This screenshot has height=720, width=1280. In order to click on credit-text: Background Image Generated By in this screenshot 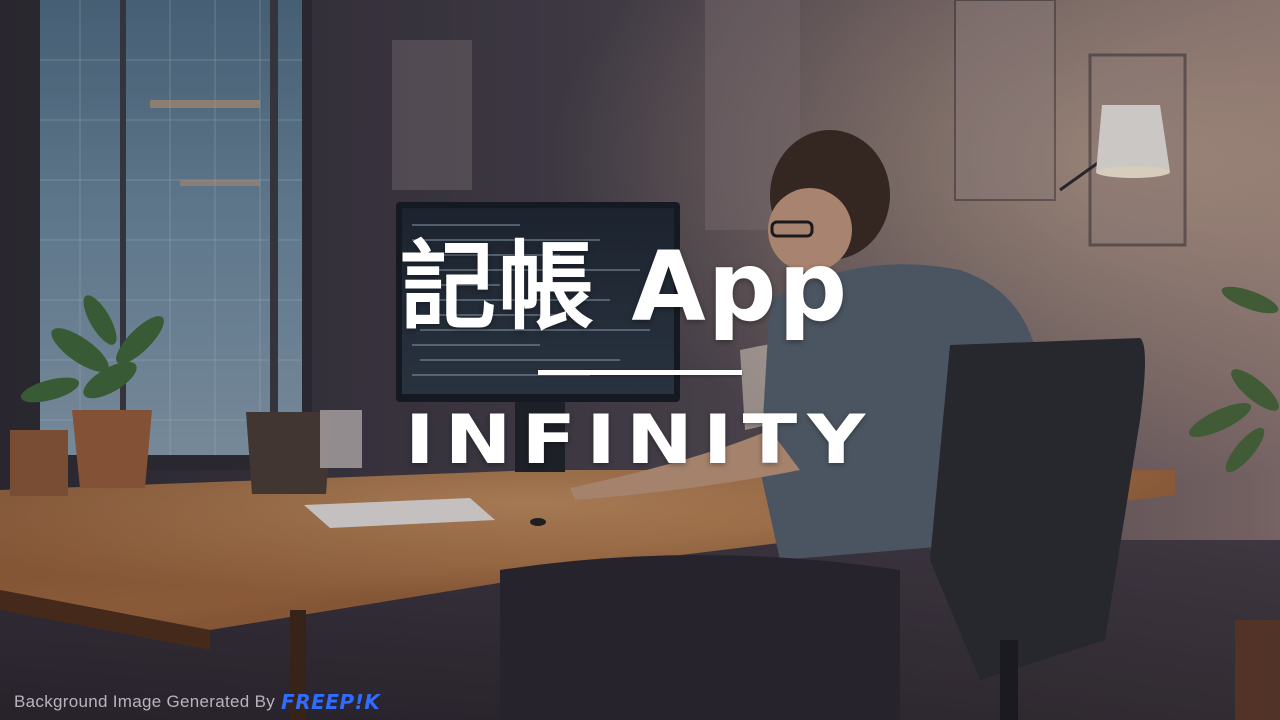, I will do `click(145, 701)`.